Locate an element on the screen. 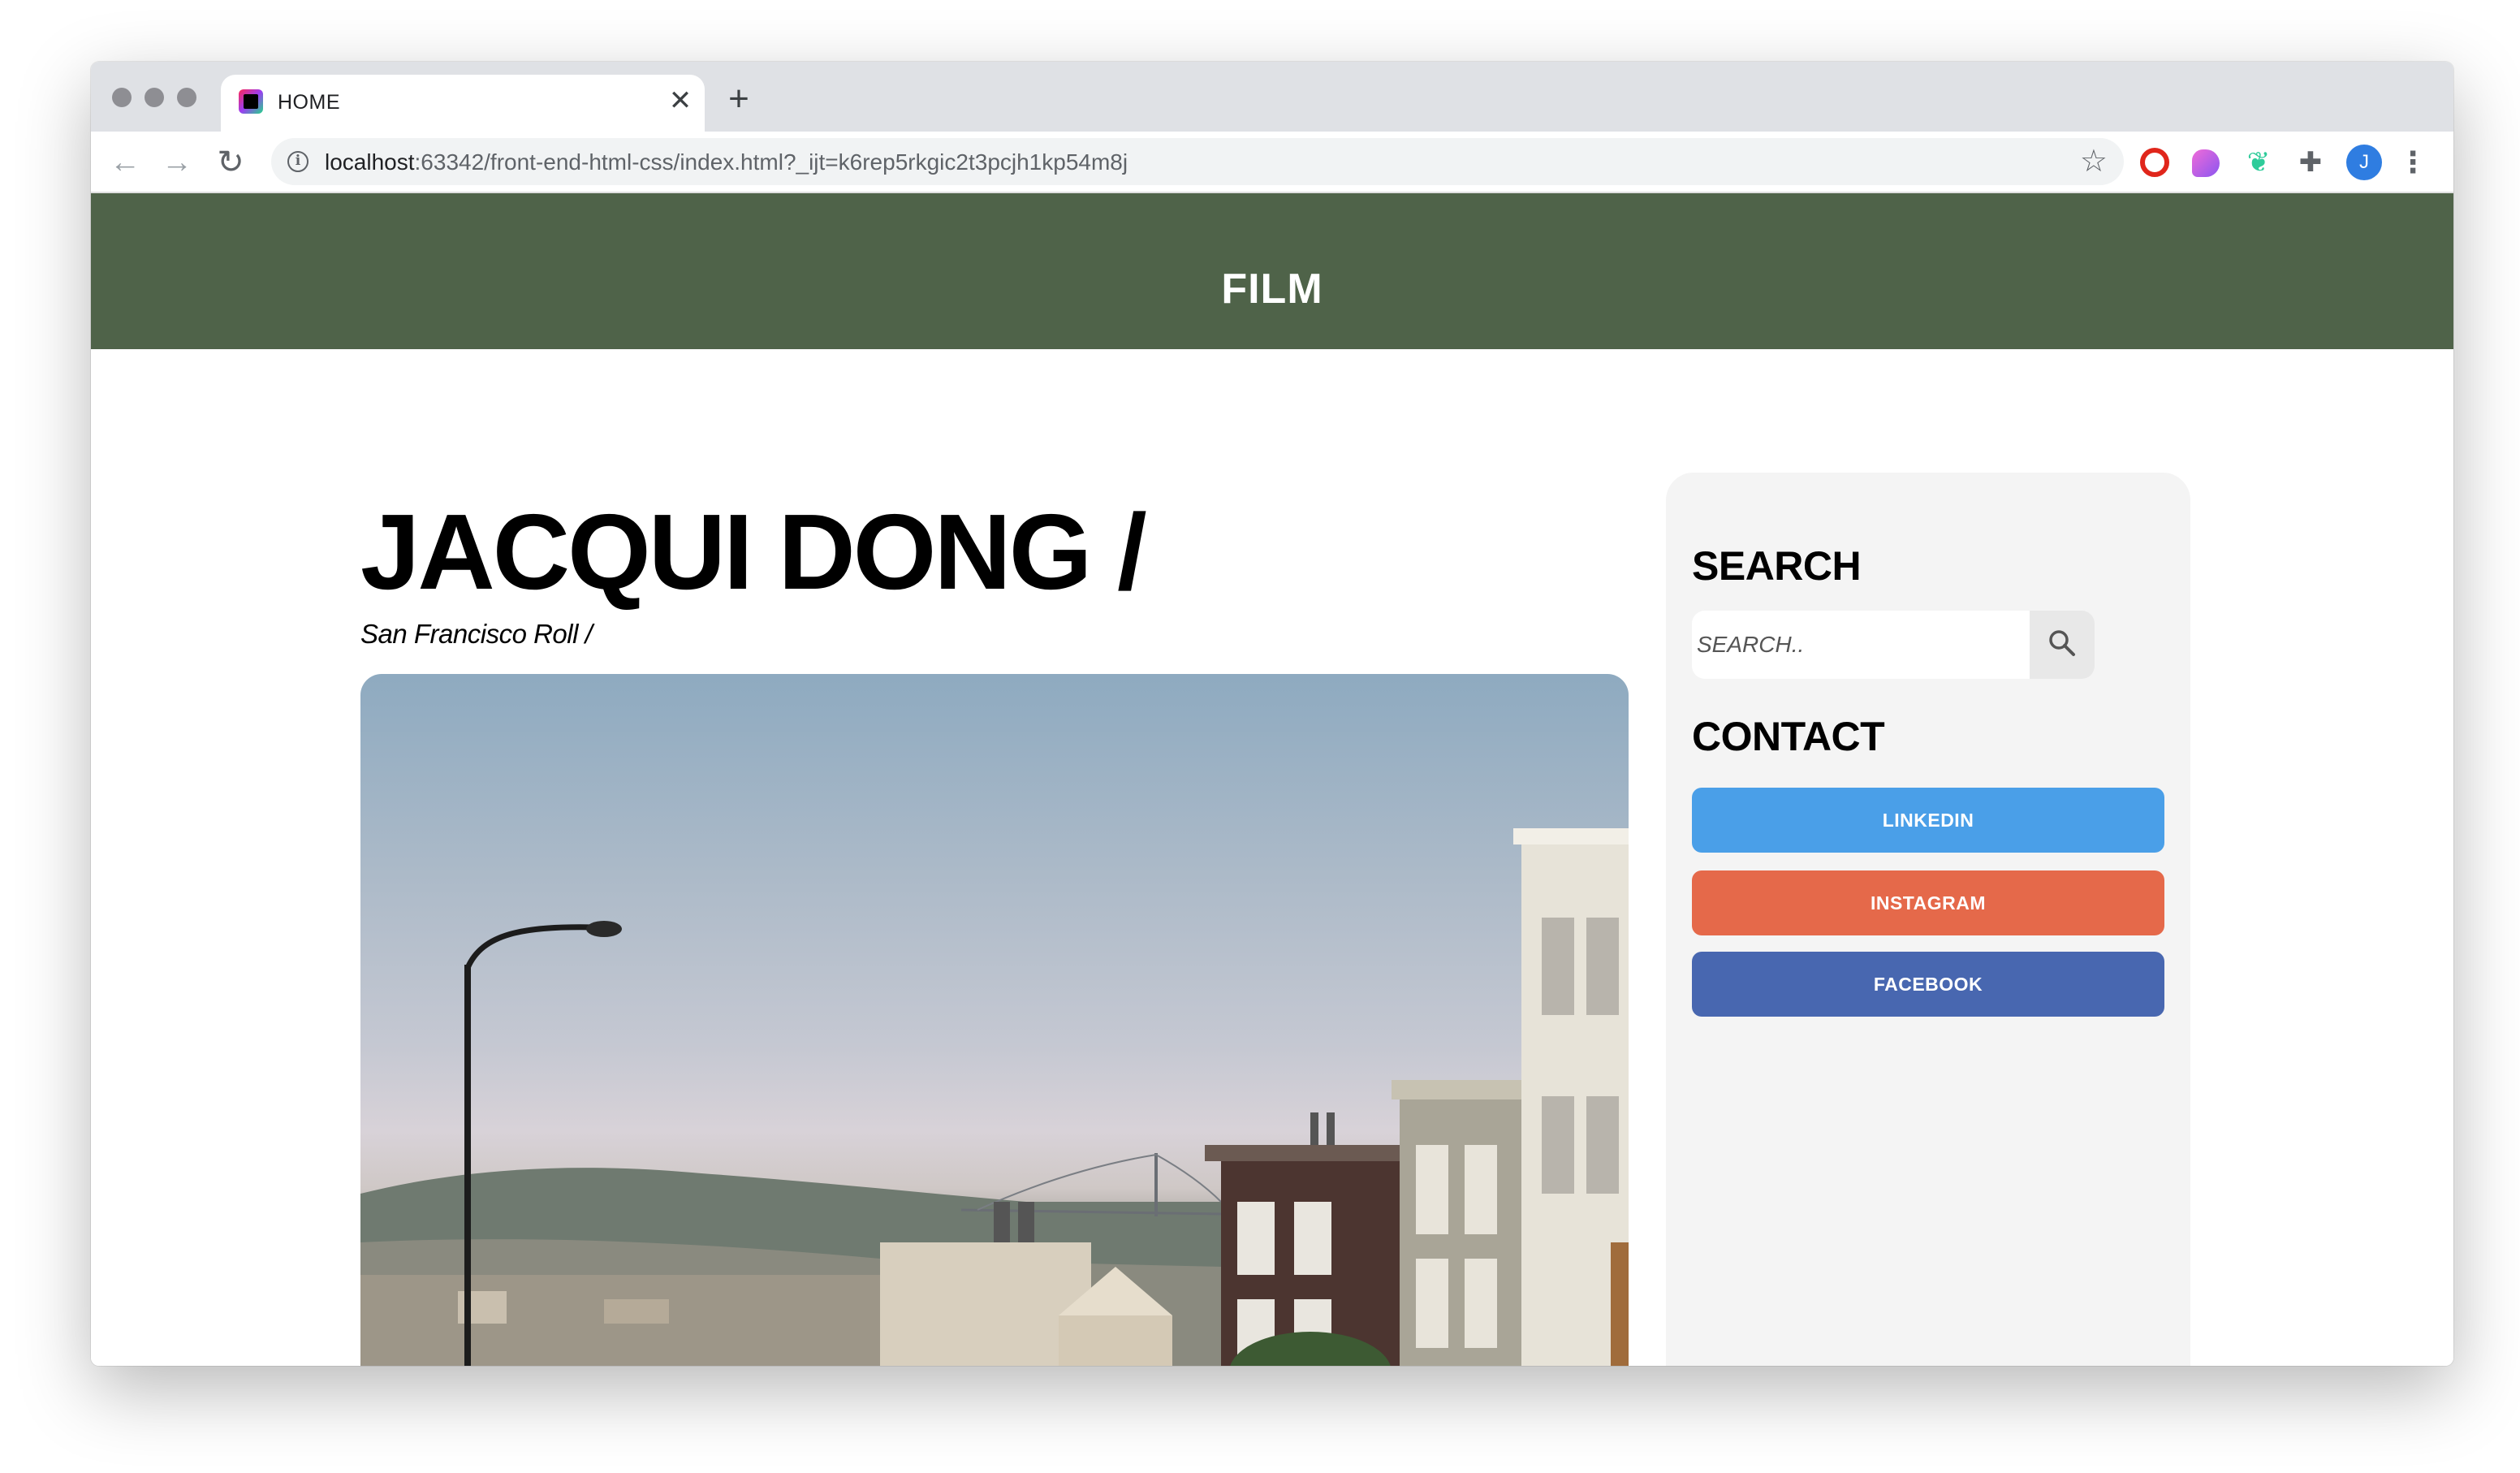  new-tab-button: + is located at coordinates (739, 99).